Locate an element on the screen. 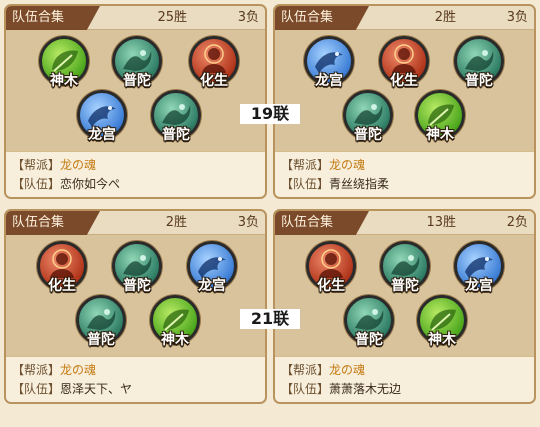  win-count: 13胜 is located at coordinates (441, 222).